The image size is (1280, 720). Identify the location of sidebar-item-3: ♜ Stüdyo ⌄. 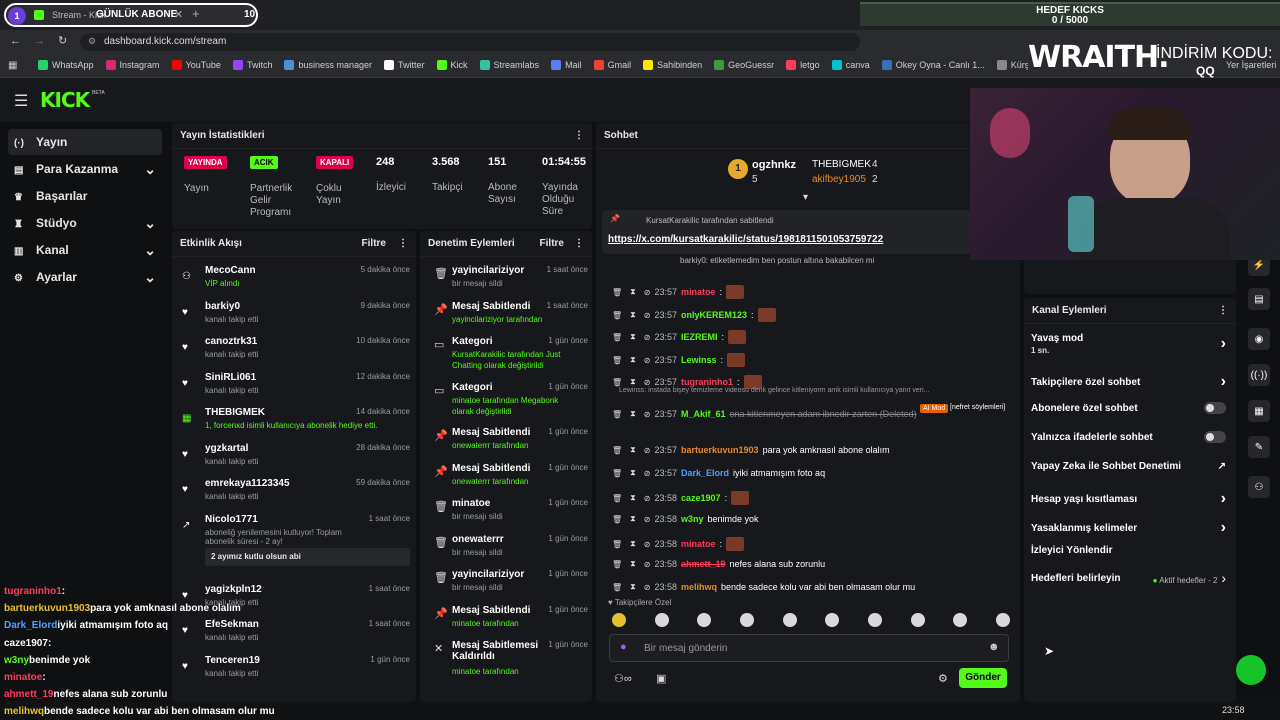
(85, 223).